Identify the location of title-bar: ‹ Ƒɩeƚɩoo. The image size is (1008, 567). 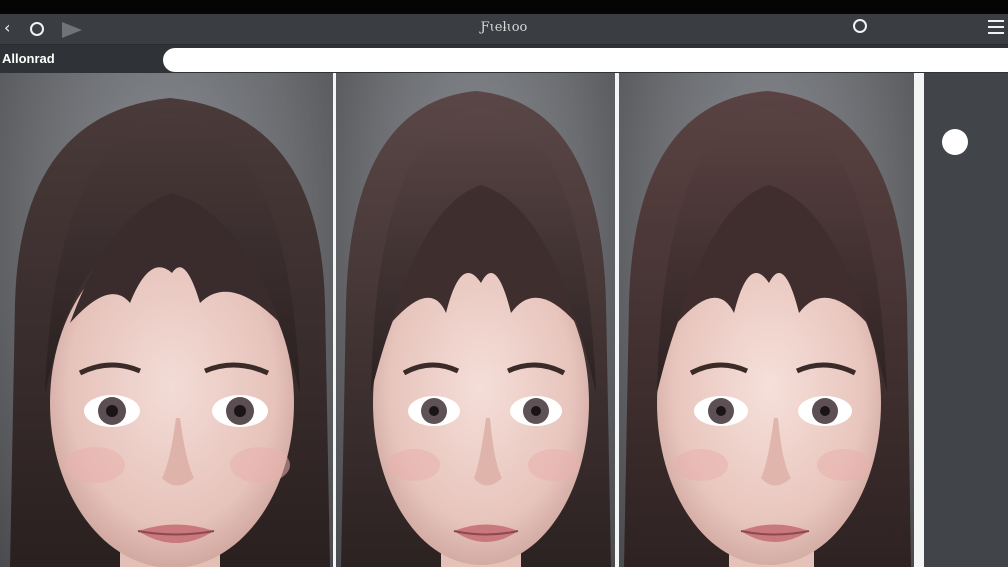
(504, 29).